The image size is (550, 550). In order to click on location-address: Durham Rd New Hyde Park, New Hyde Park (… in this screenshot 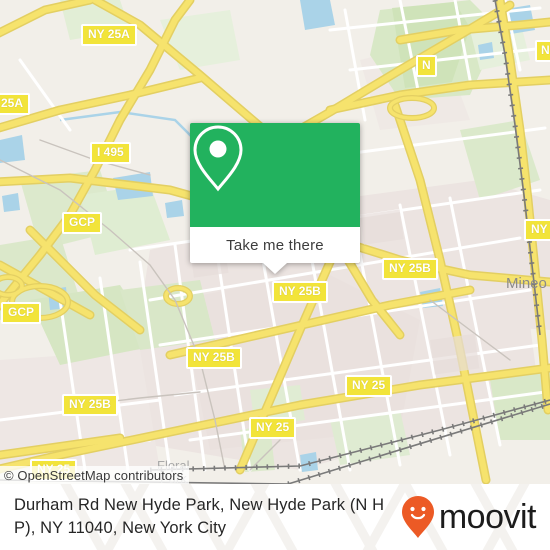, I will do `click(199, 516)`.